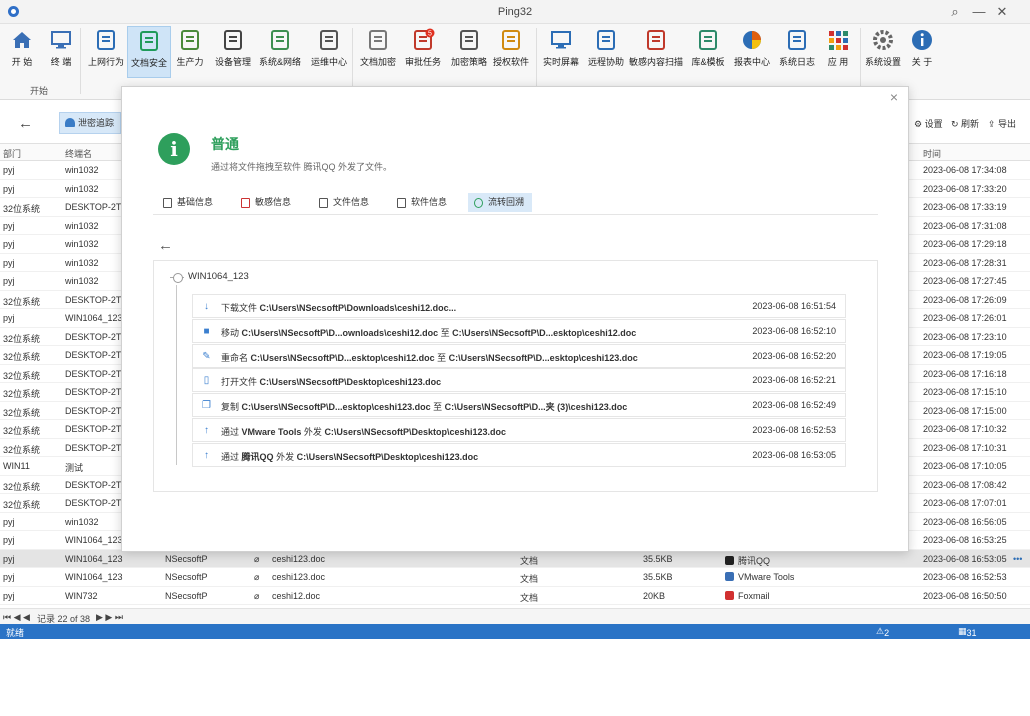 This screenshot has height=716, width=1030. Describe the element at coordinates (257, 595) in the screenshot. I see `paperclip-icon: ⌀` at that location.